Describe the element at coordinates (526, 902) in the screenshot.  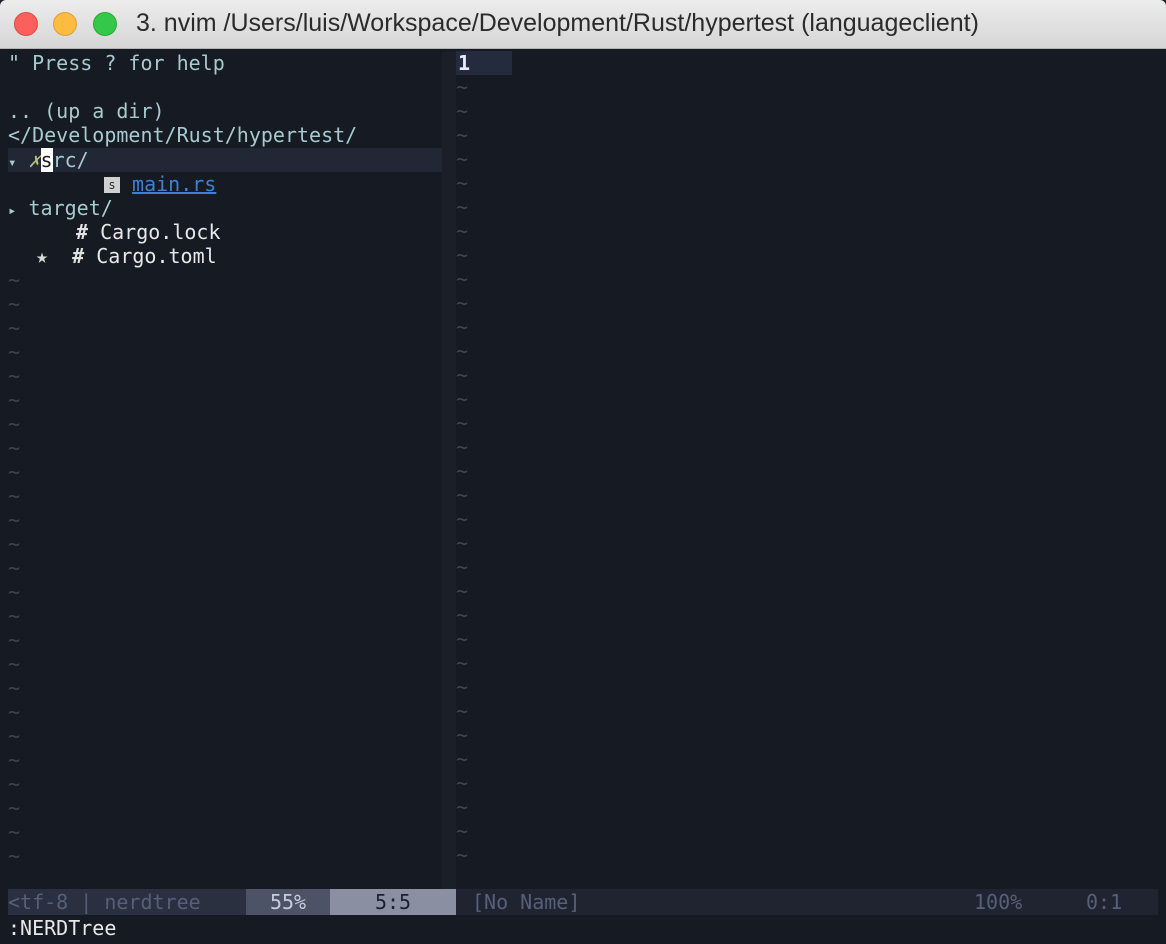
I see `status-buffer-name: [No Name]` at that location.